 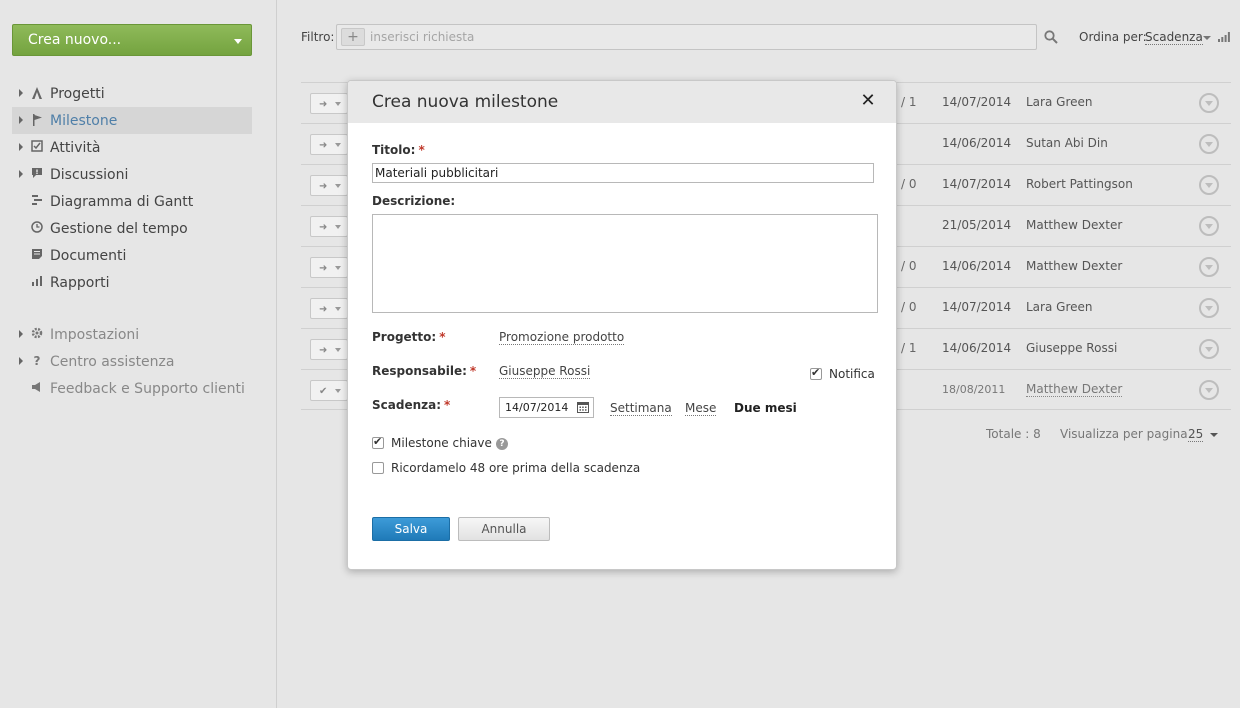 What do you see at coordinates (132, 201) in the screenshot?
I see `sidebar-item-gantt: Diagramma di Gantt` at bounding box center [132, 201].